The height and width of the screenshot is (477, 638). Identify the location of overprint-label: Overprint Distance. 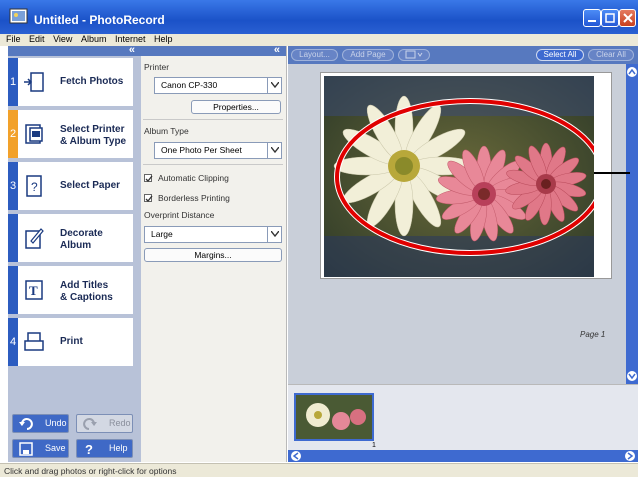
(179, 215).